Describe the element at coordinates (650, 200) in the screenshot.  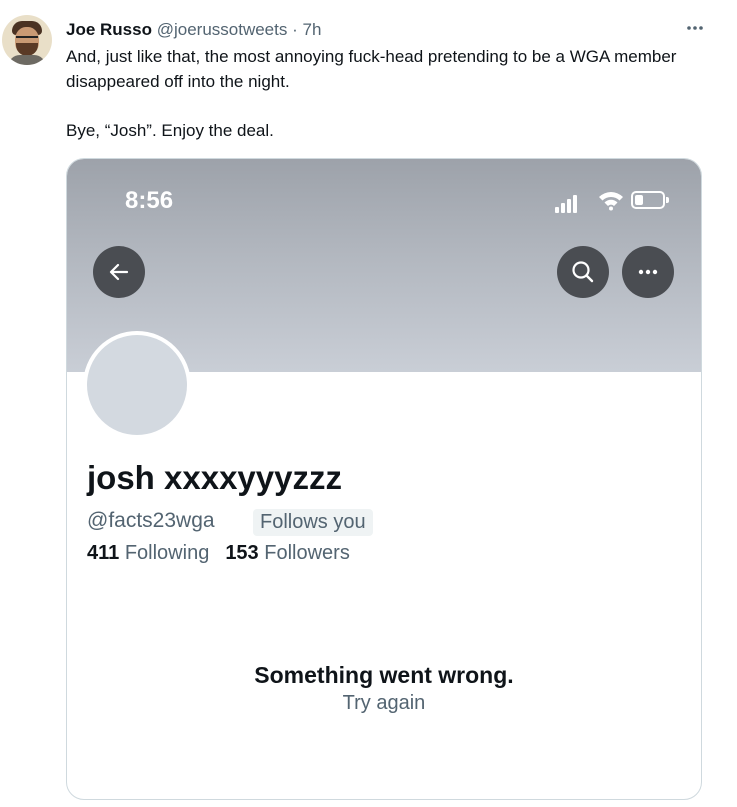
I see `battery-icon` at that location.